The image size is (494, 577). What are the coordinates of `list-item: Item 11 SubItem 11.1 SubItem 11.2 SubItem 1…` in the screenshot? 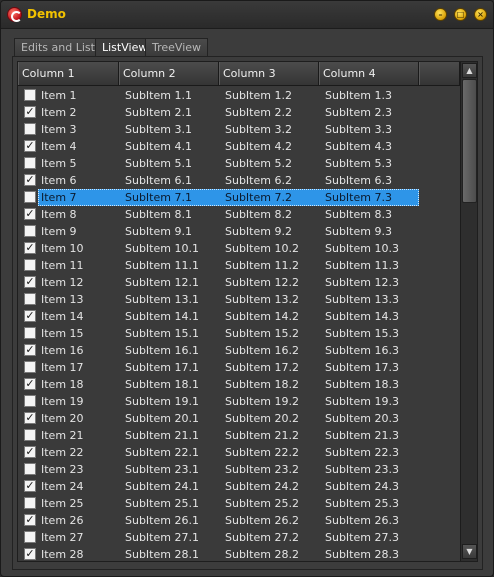 It's located at (239, 265).